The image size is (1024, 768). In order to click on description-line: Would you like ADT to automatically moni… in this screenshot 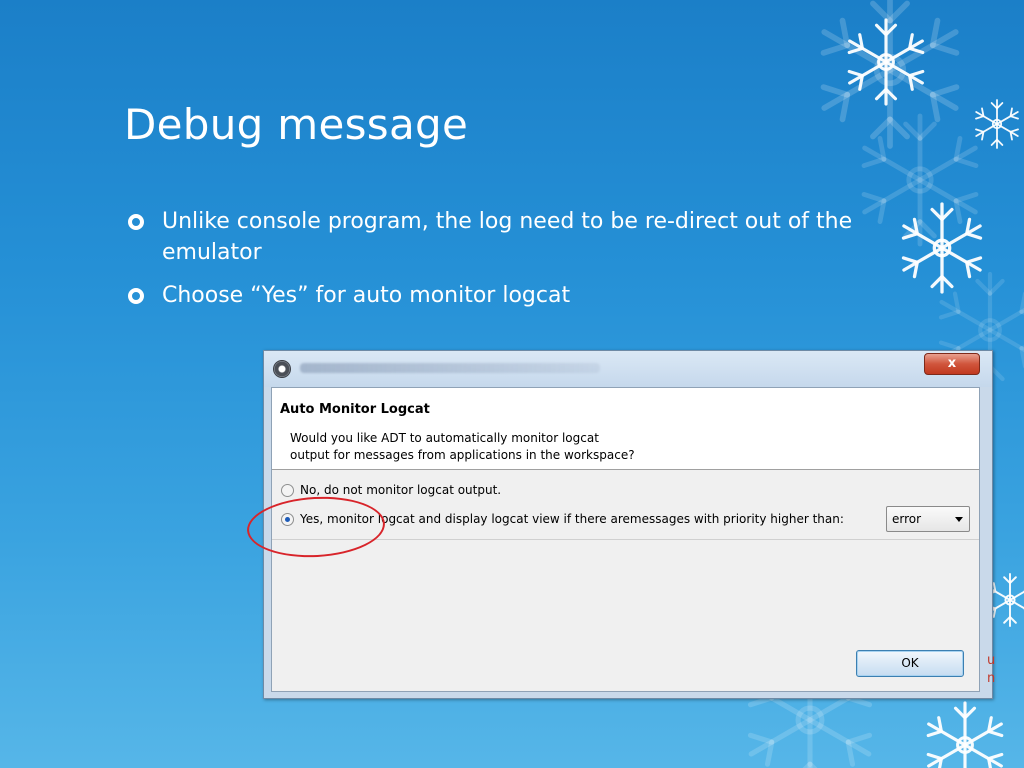, I will do `click(444, 438)`.